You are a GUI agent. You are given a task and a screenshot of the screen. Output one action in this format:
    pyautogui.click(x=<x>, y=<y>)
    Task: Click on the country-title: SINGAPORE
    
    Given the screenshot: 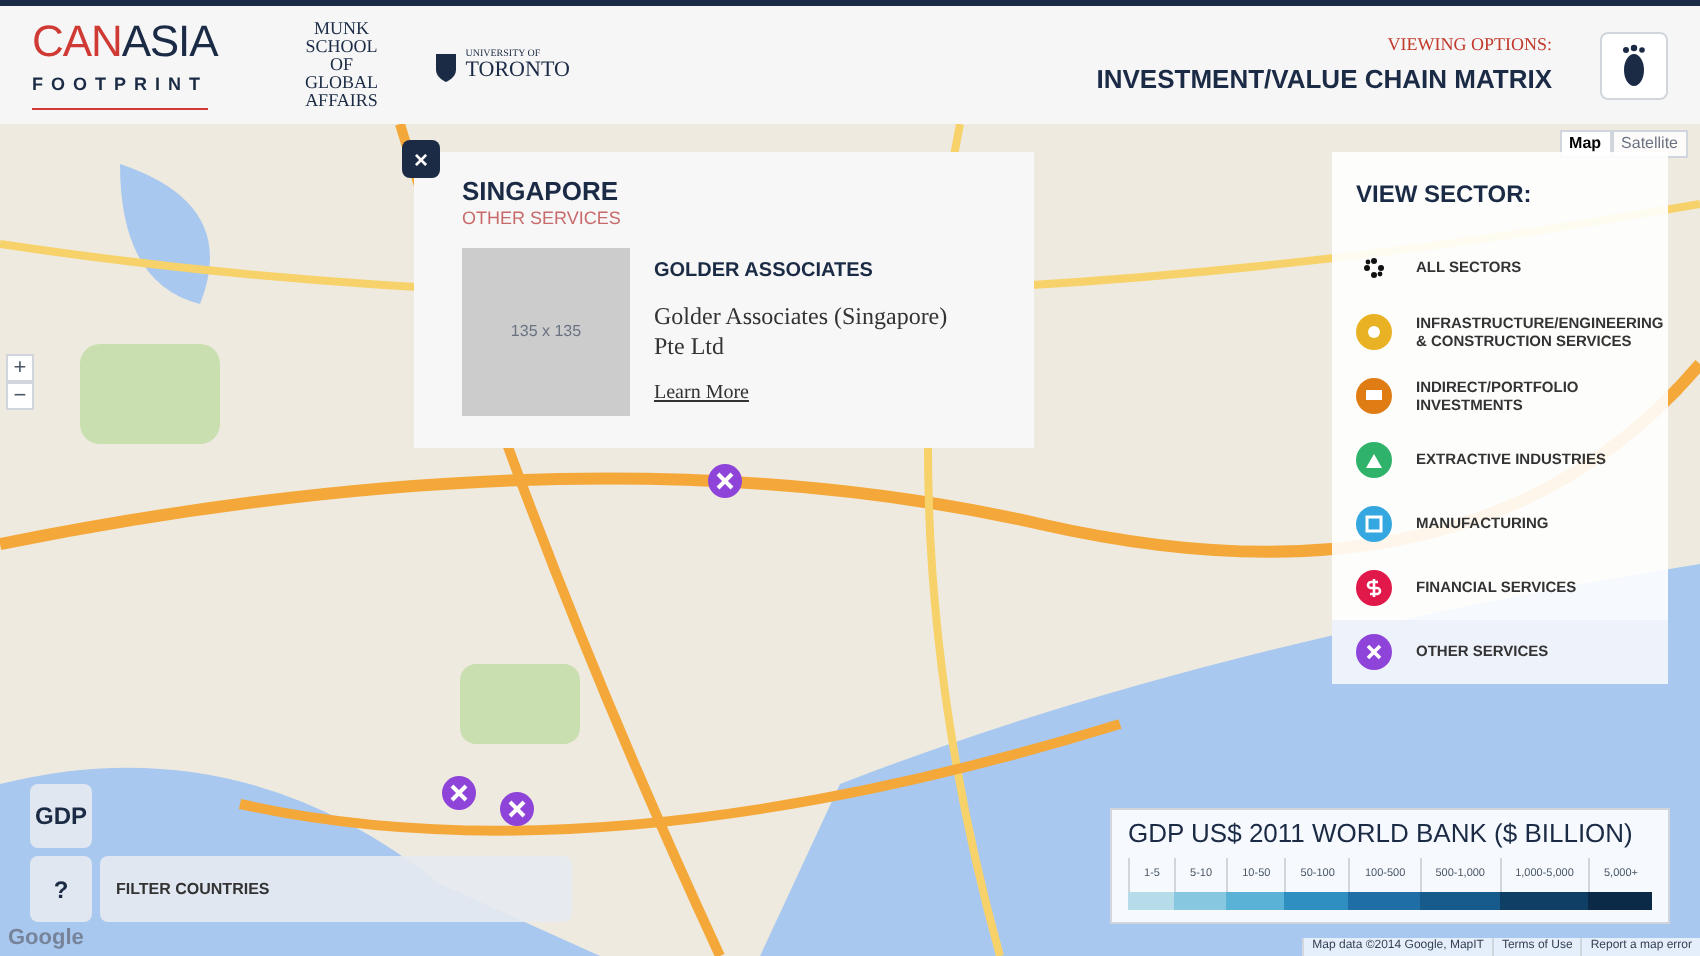 What is the action you would take?
    pyautogui.click(x=541, y=192)
    